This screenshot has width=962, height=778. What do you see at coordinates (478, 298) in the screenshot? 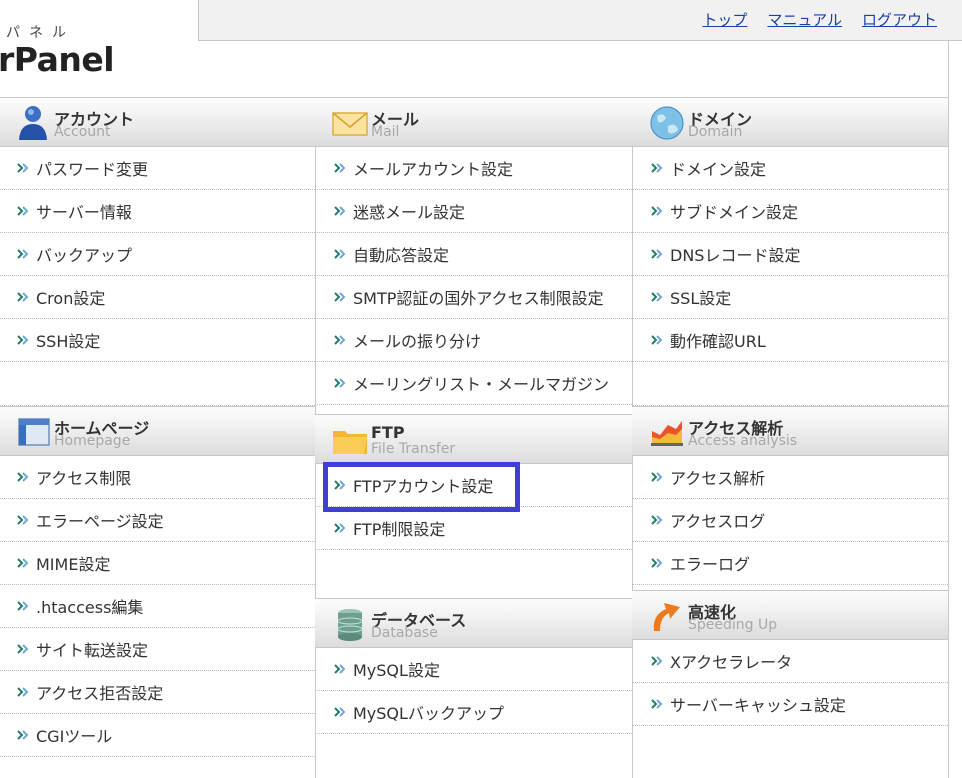
I see `menu-item-label: SMTP認証の国外アクセス制限設定` at bounding box center [478, 298].